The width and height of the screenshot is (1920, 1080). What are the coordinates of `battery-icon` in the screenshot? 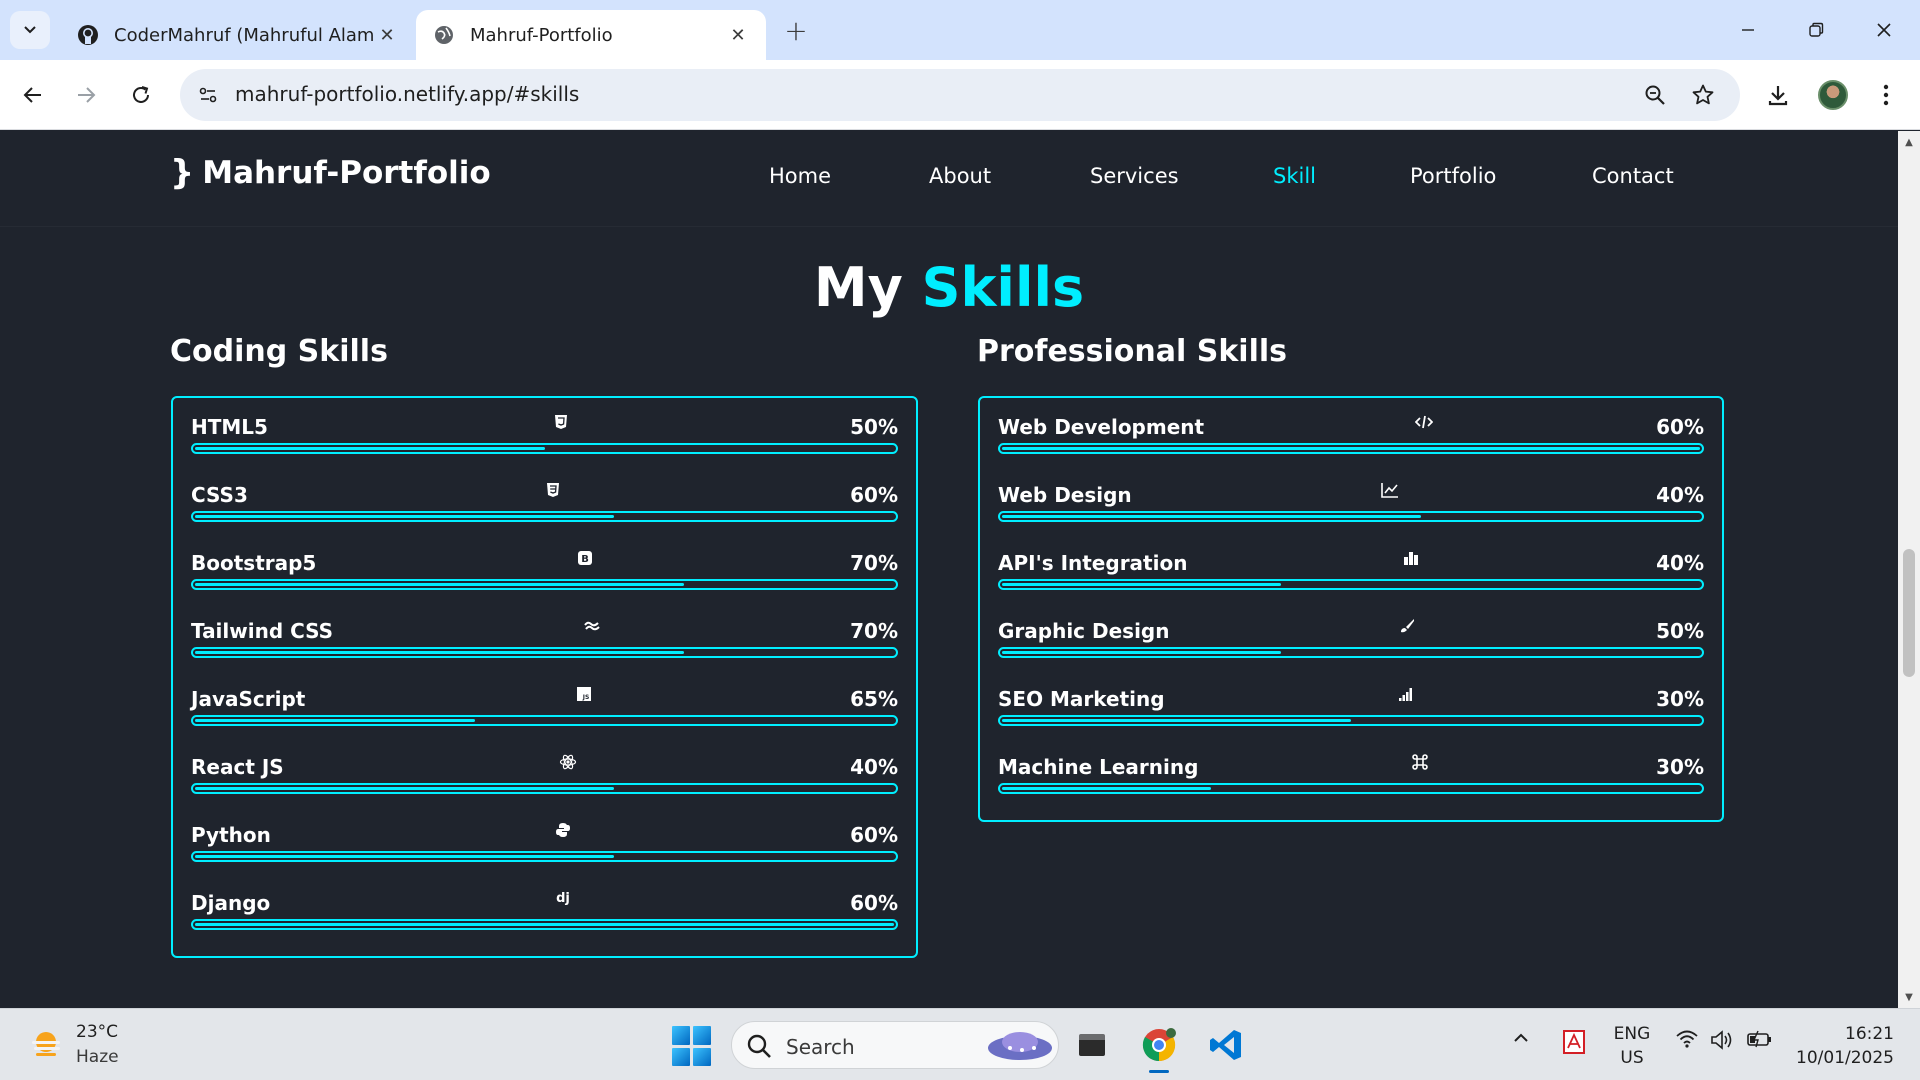 It's located at (1760, 1039).